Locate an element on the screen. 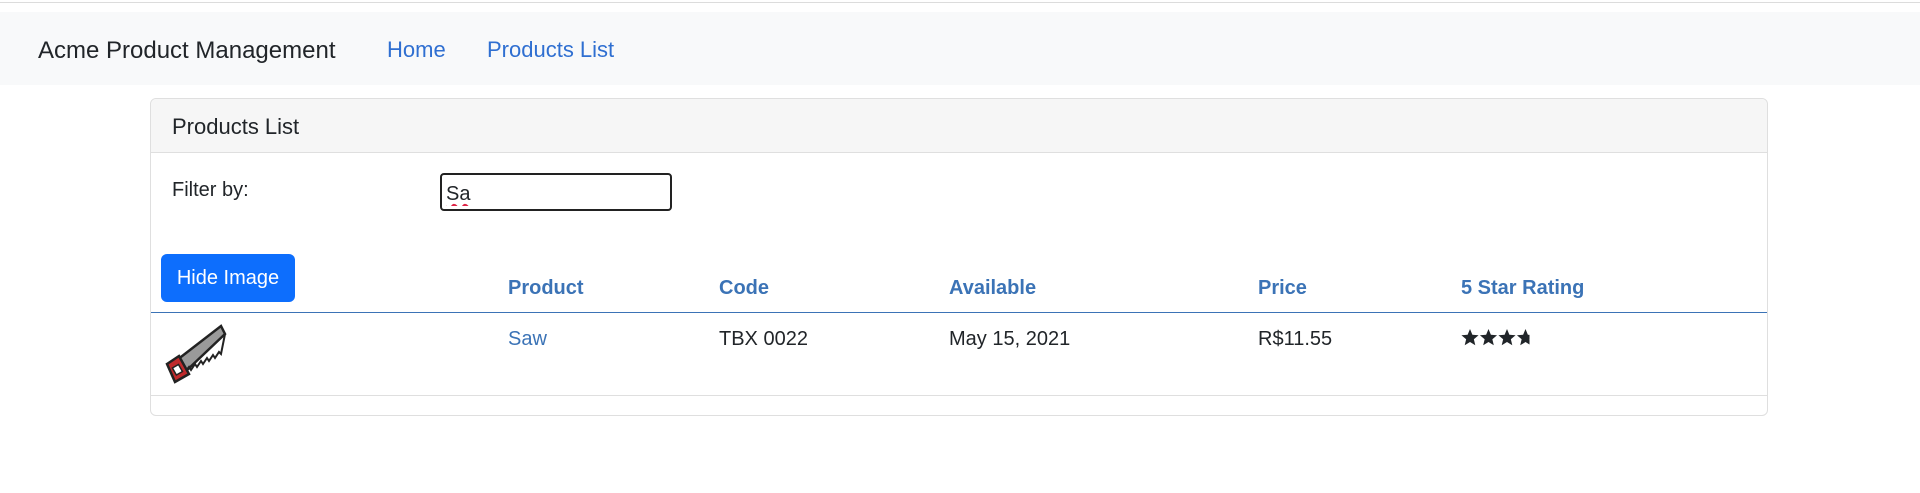 The image size is (1920, 493). row-divider is located at coordinates (959, 395).